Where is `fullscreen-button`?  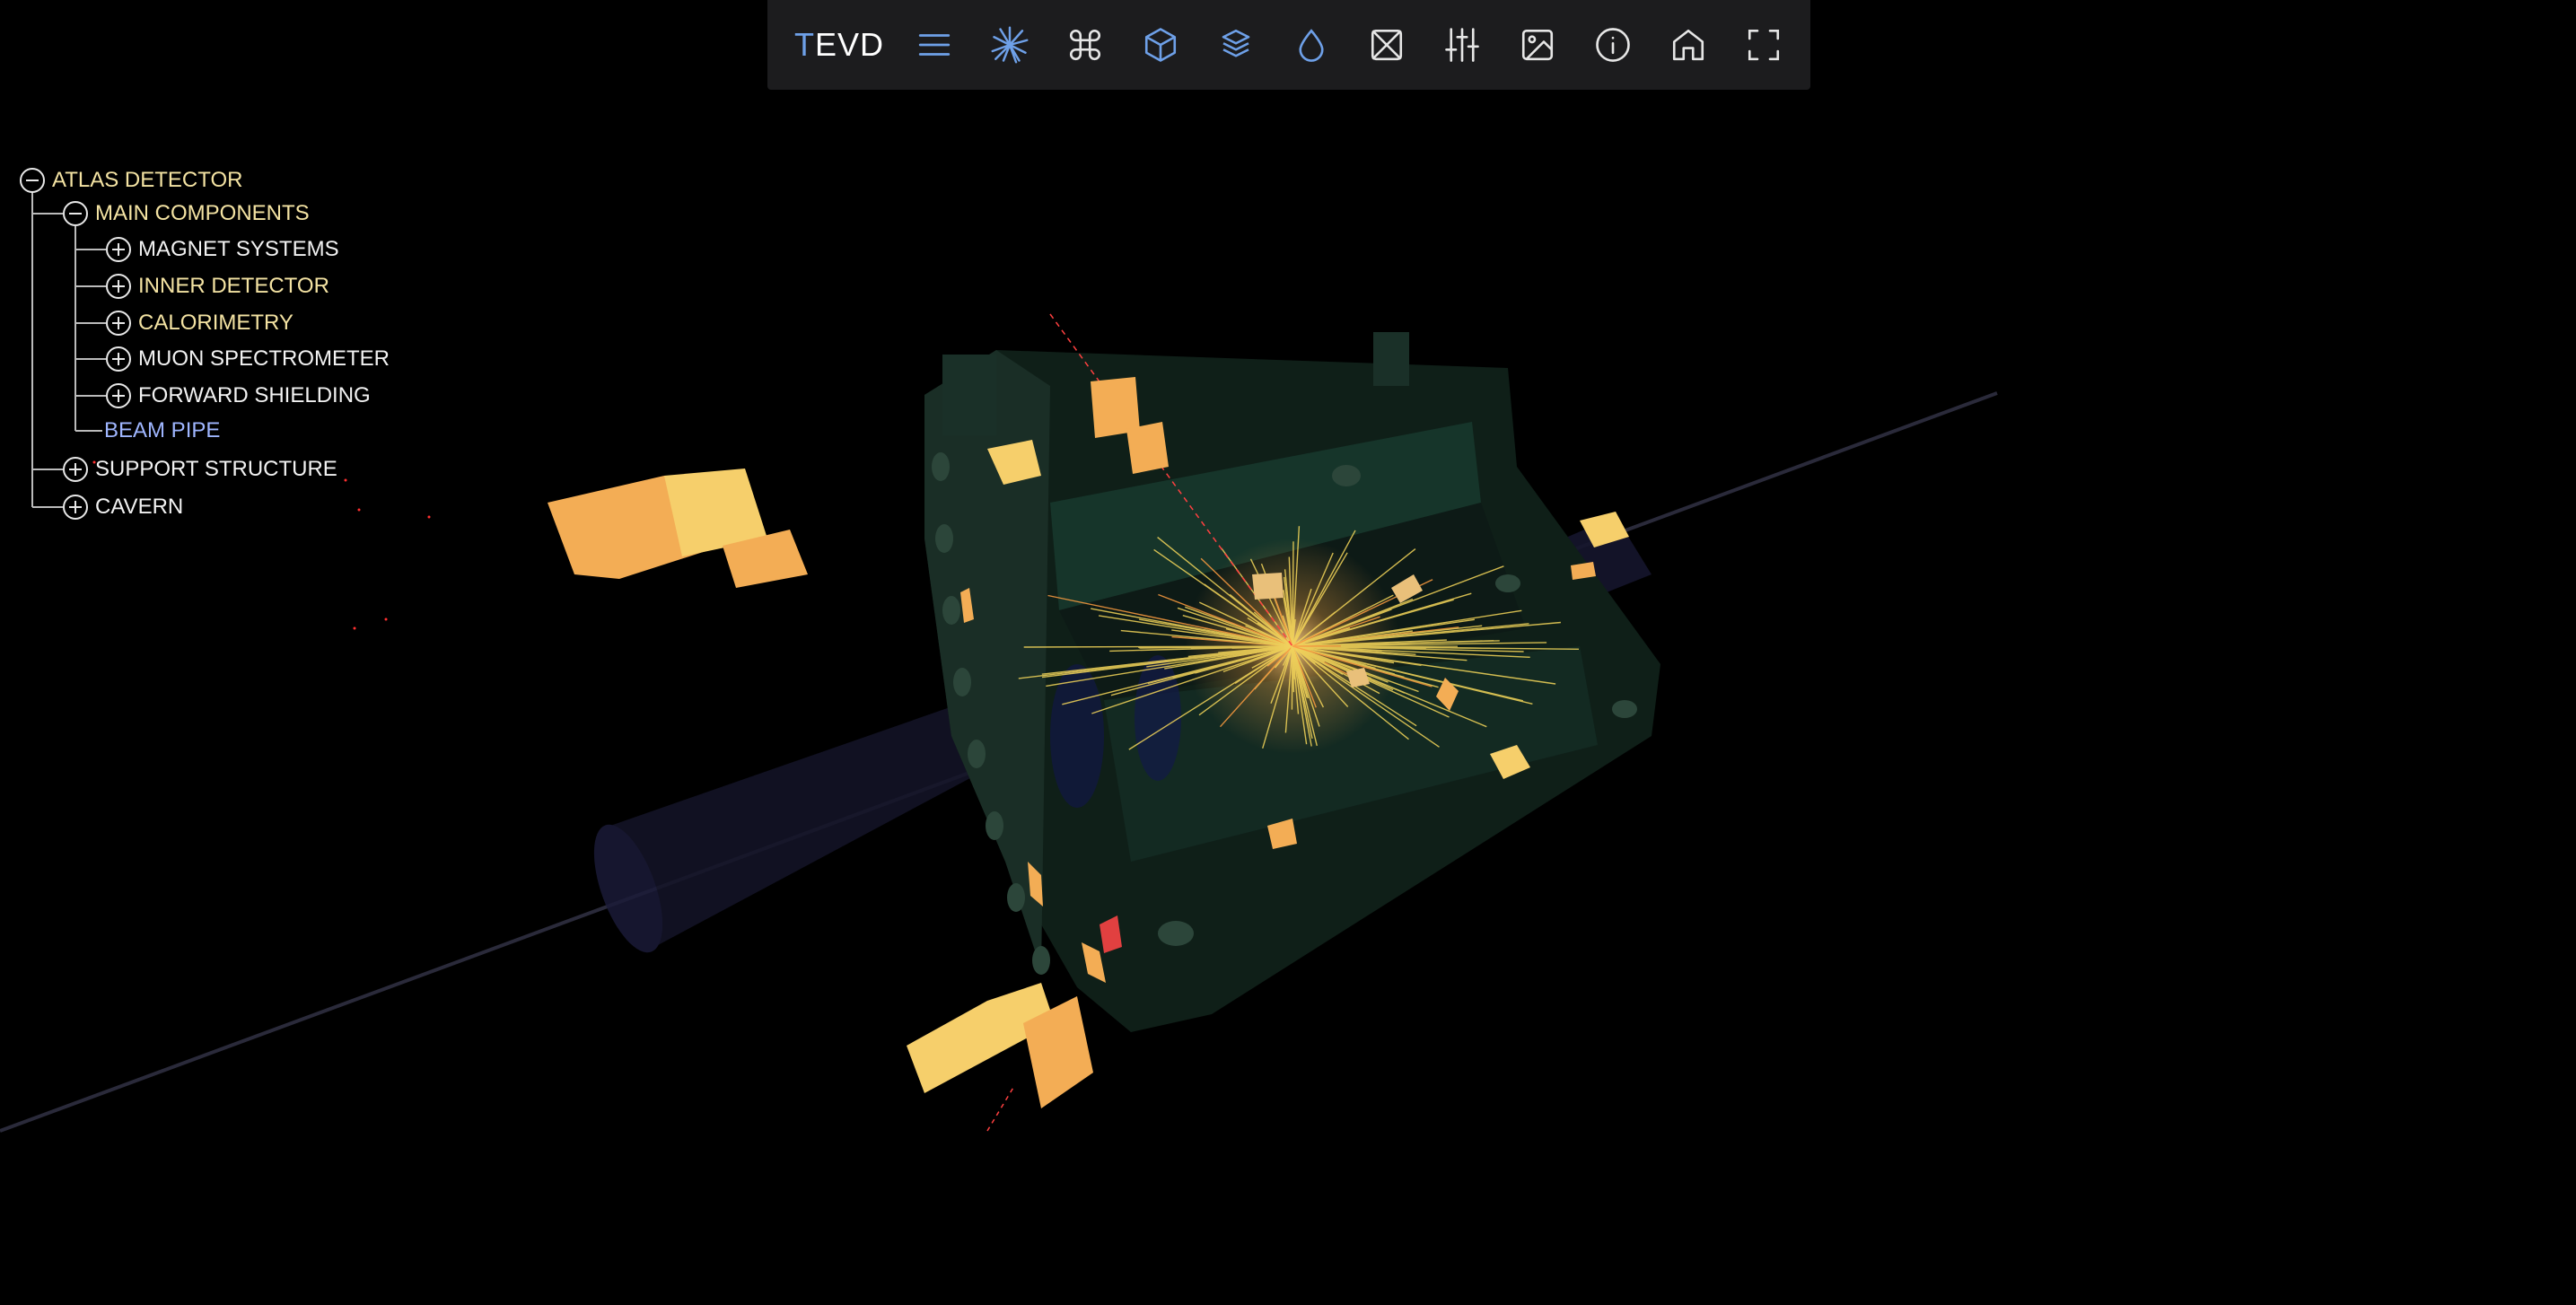
fullscreen-button is located at coordinates (1763, 45).